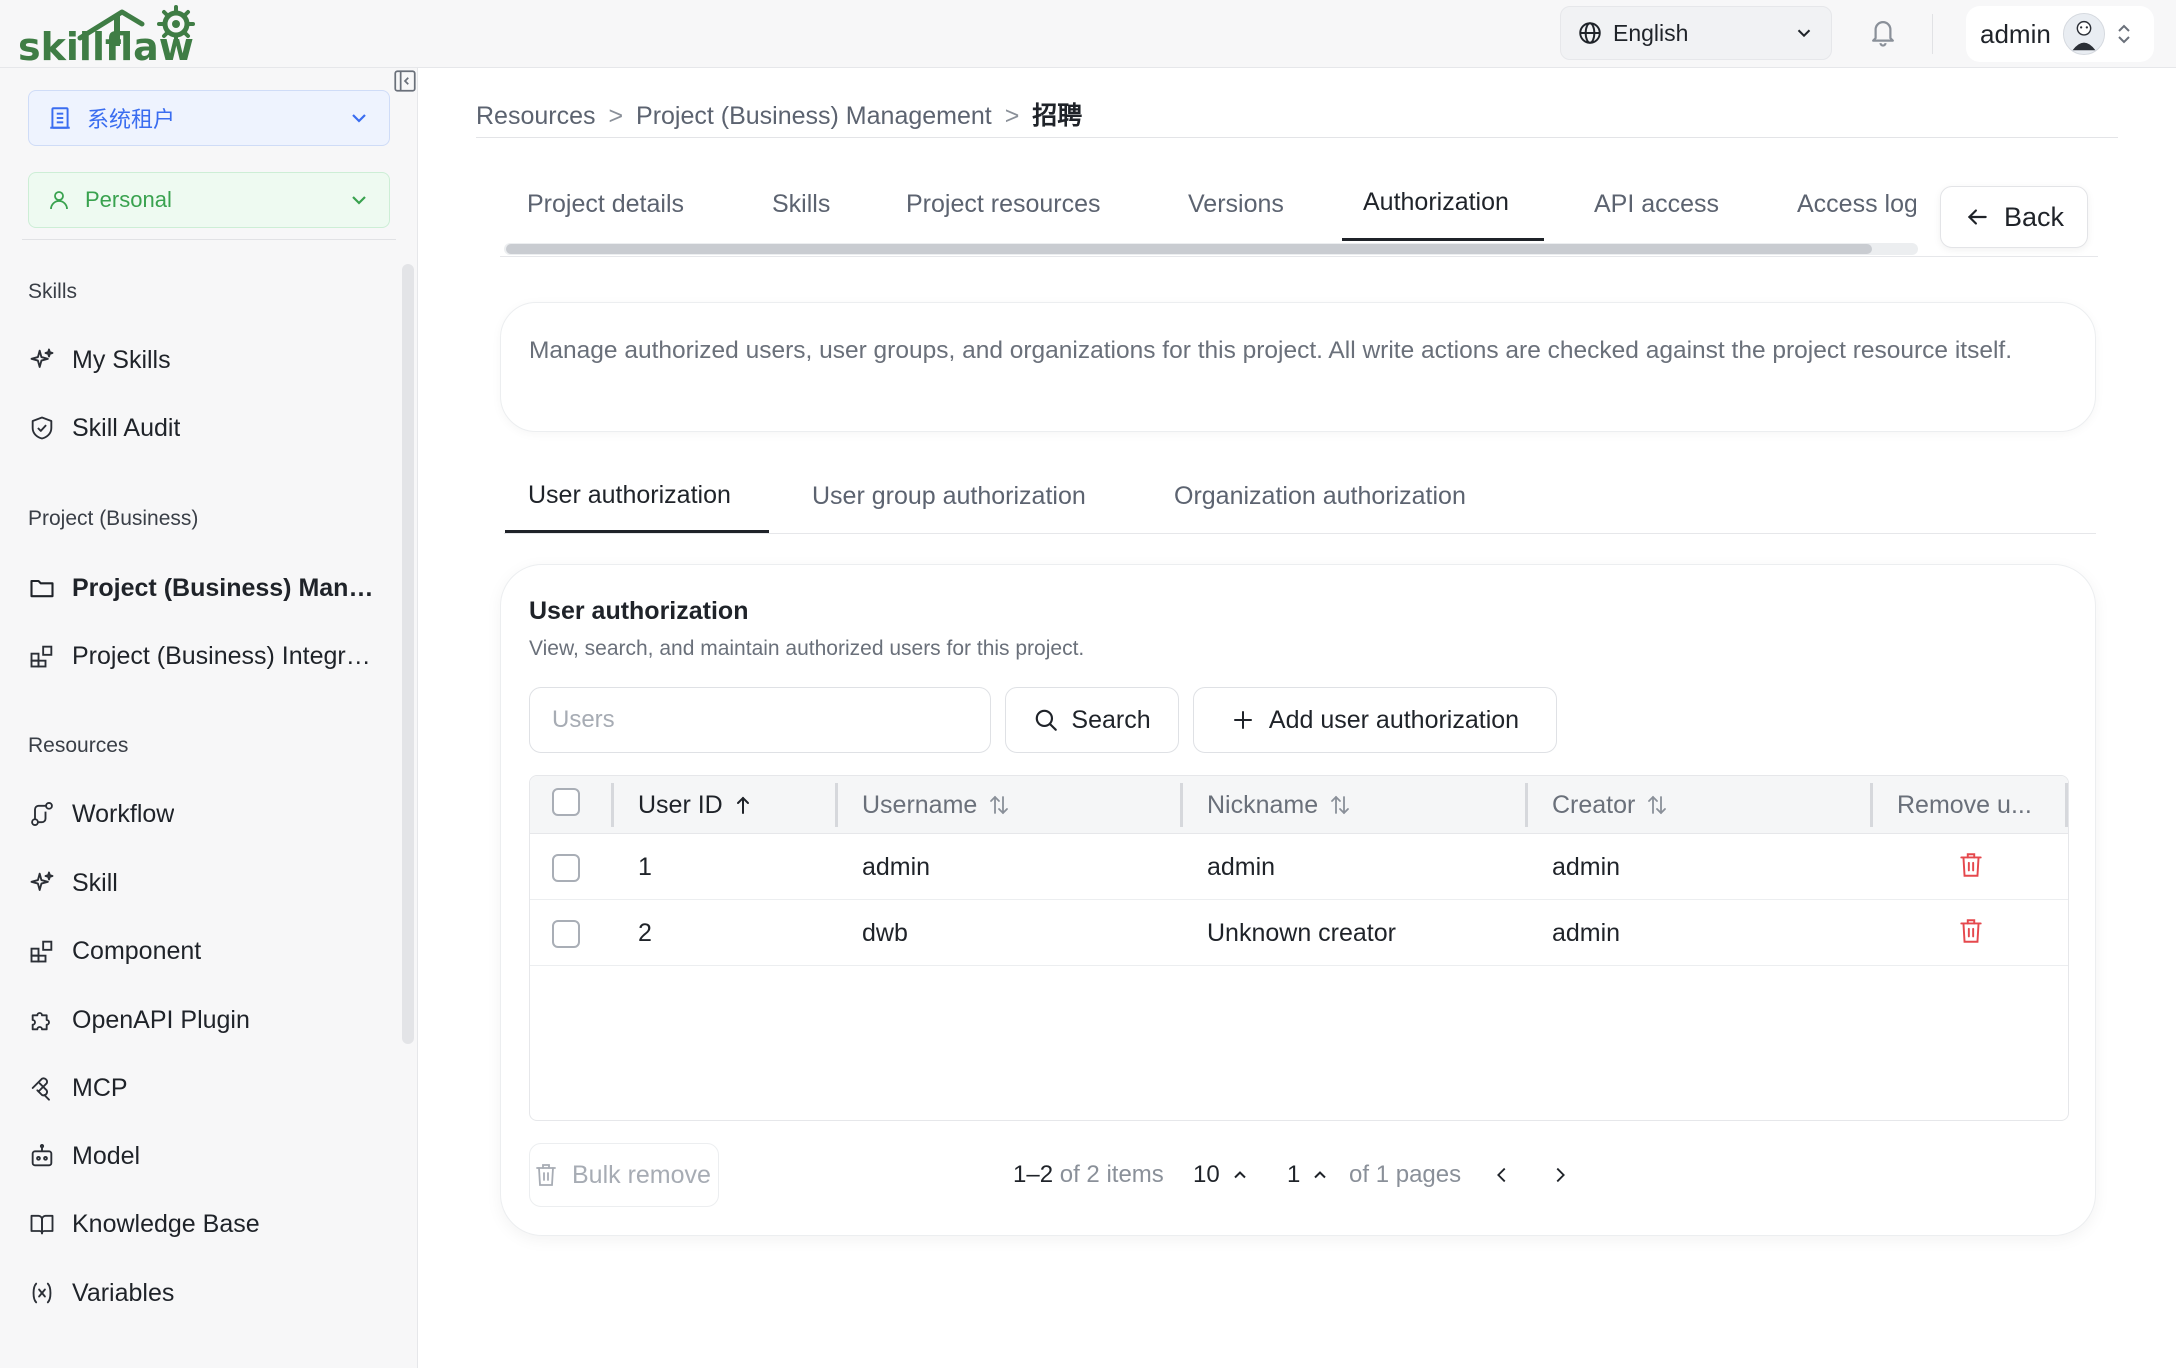 This screenshot has height=1368, width=2176. What do you see at coordinates (137, 950) in the screenshot?
I see `sidebar-item-label: Component` at bounding box center [137, 950].